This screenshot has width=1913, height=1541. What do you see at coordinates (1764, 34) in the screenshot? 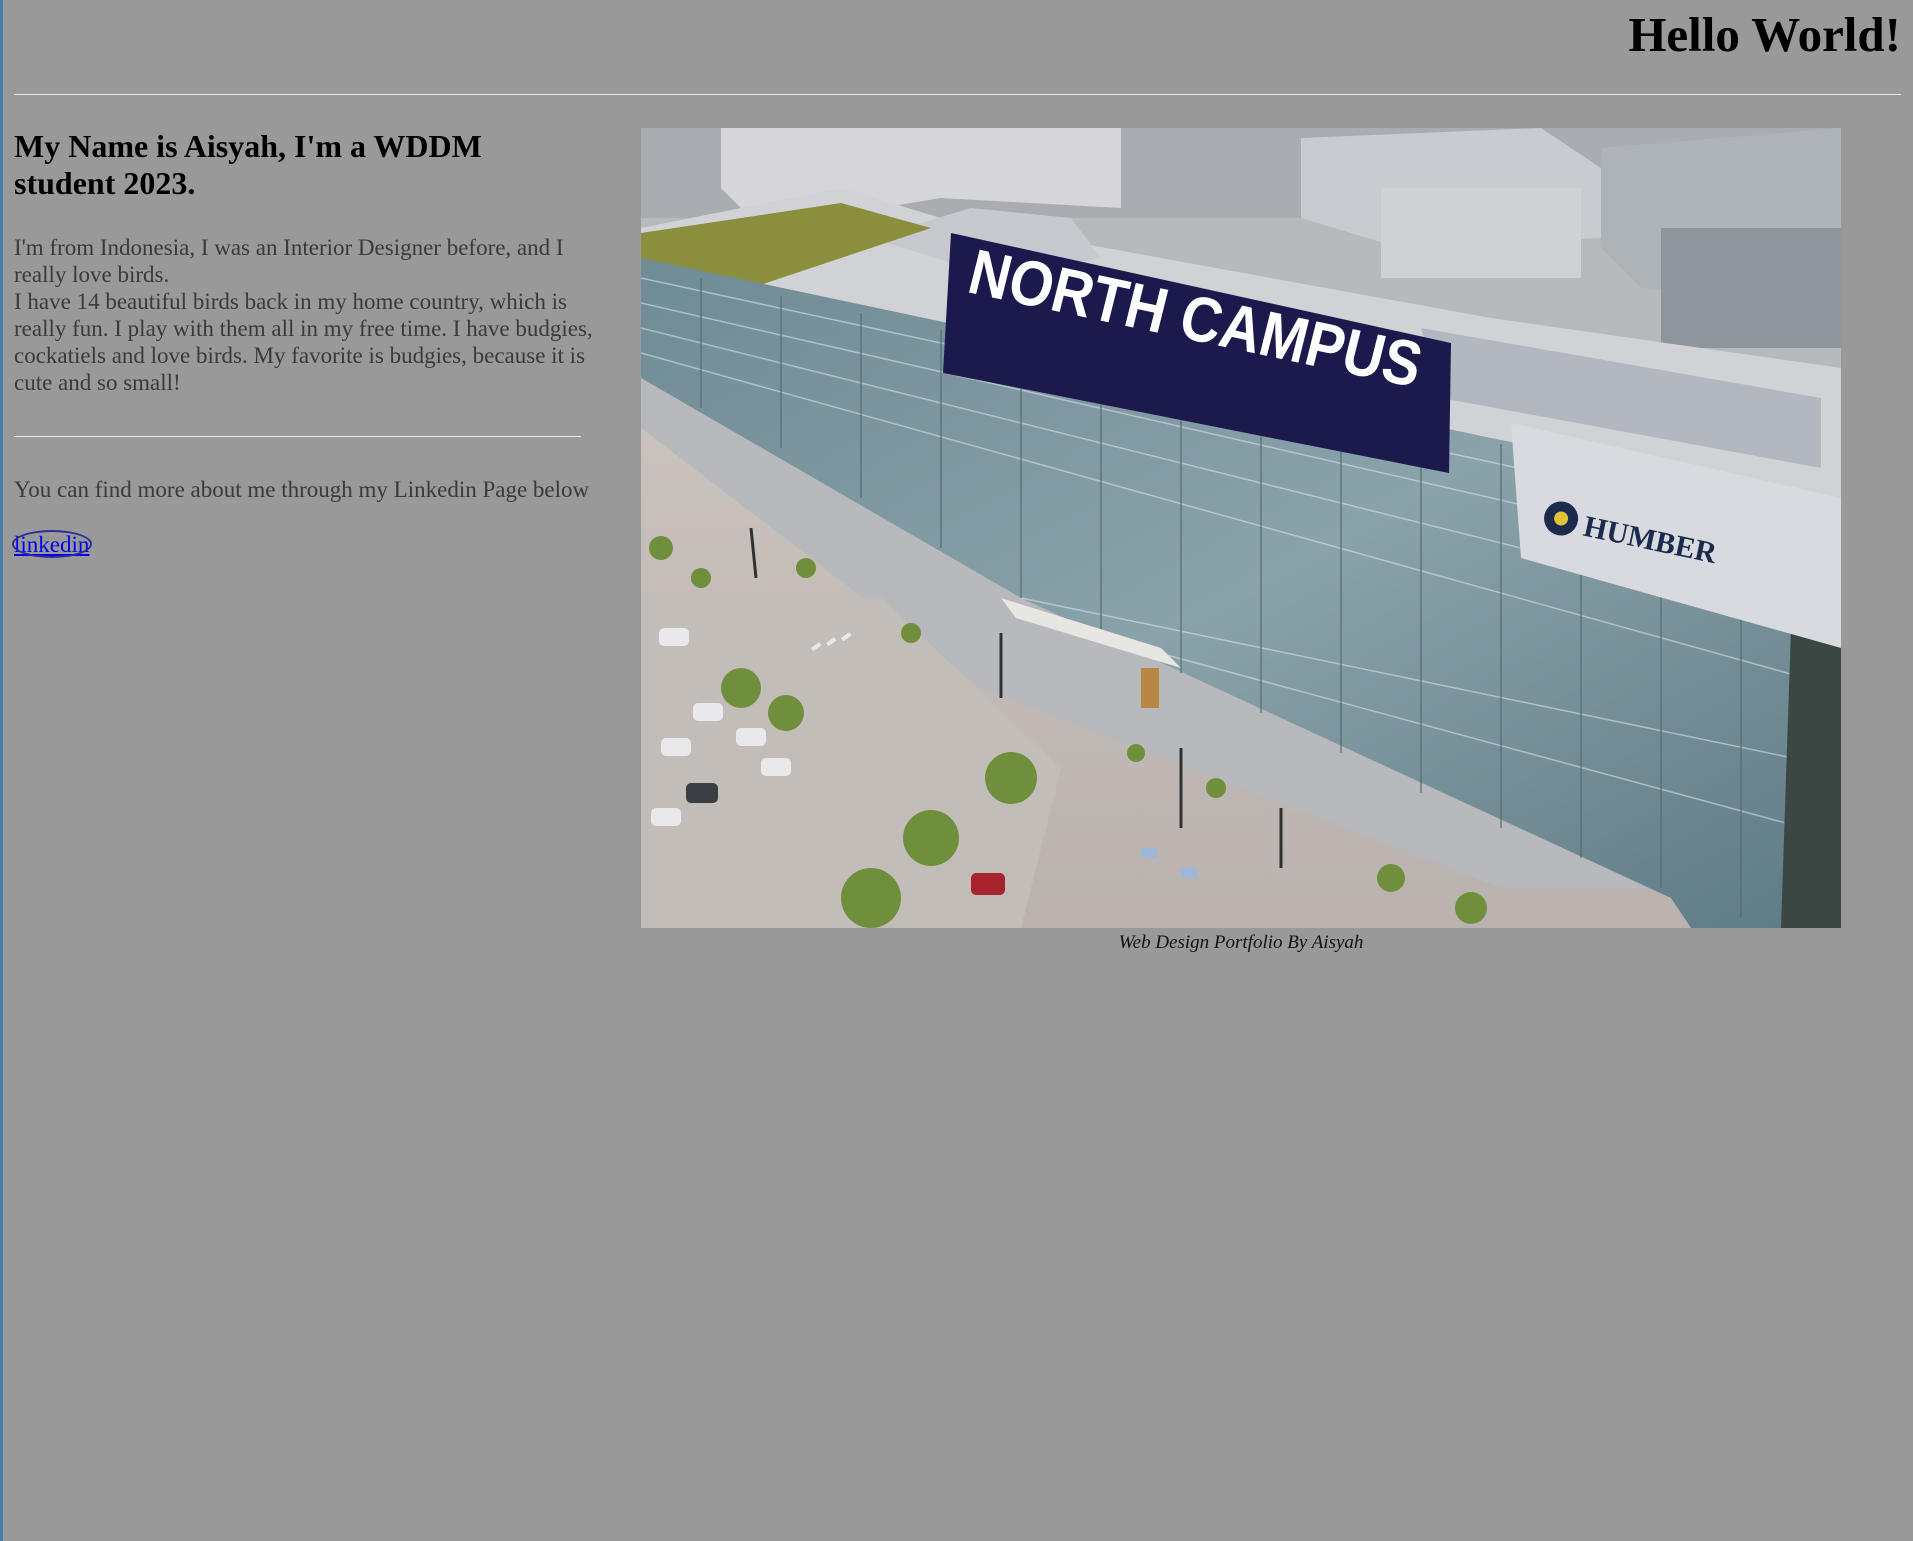
I see `page-title: Hello World!` at bounding box center [1764, 34].